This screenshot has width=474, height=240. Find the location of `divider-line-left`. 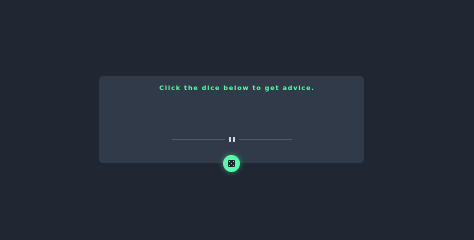

divider-line-left is located at coordinates (198, 139).